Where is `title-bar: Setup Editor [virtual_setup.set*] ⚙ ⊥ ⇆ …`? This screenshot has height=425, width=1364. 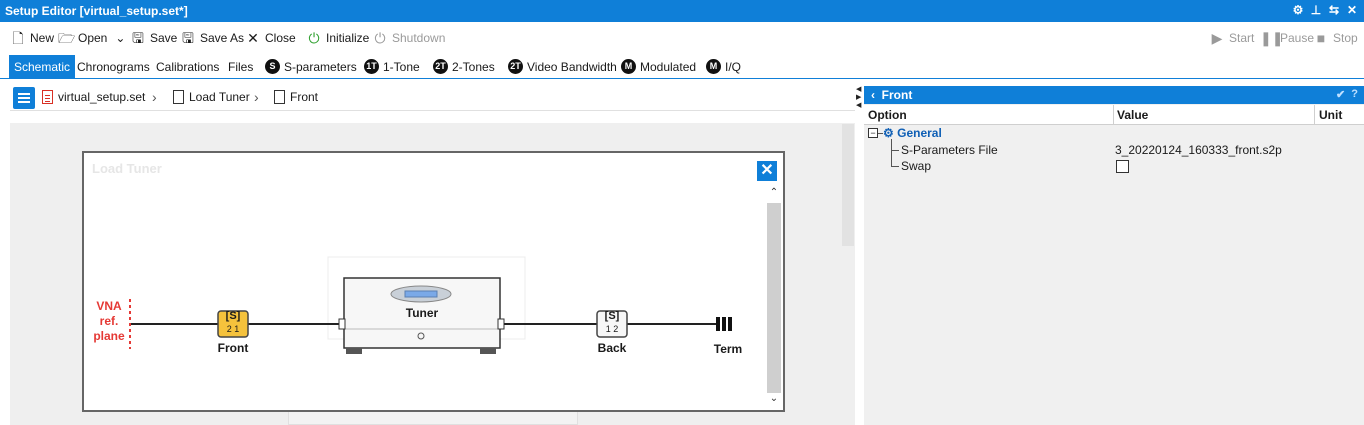 title-bar: Setup Editor [virtual_setup.set*] ⚙ ⊥ ⇆ … is located at coordinates (682, 11).